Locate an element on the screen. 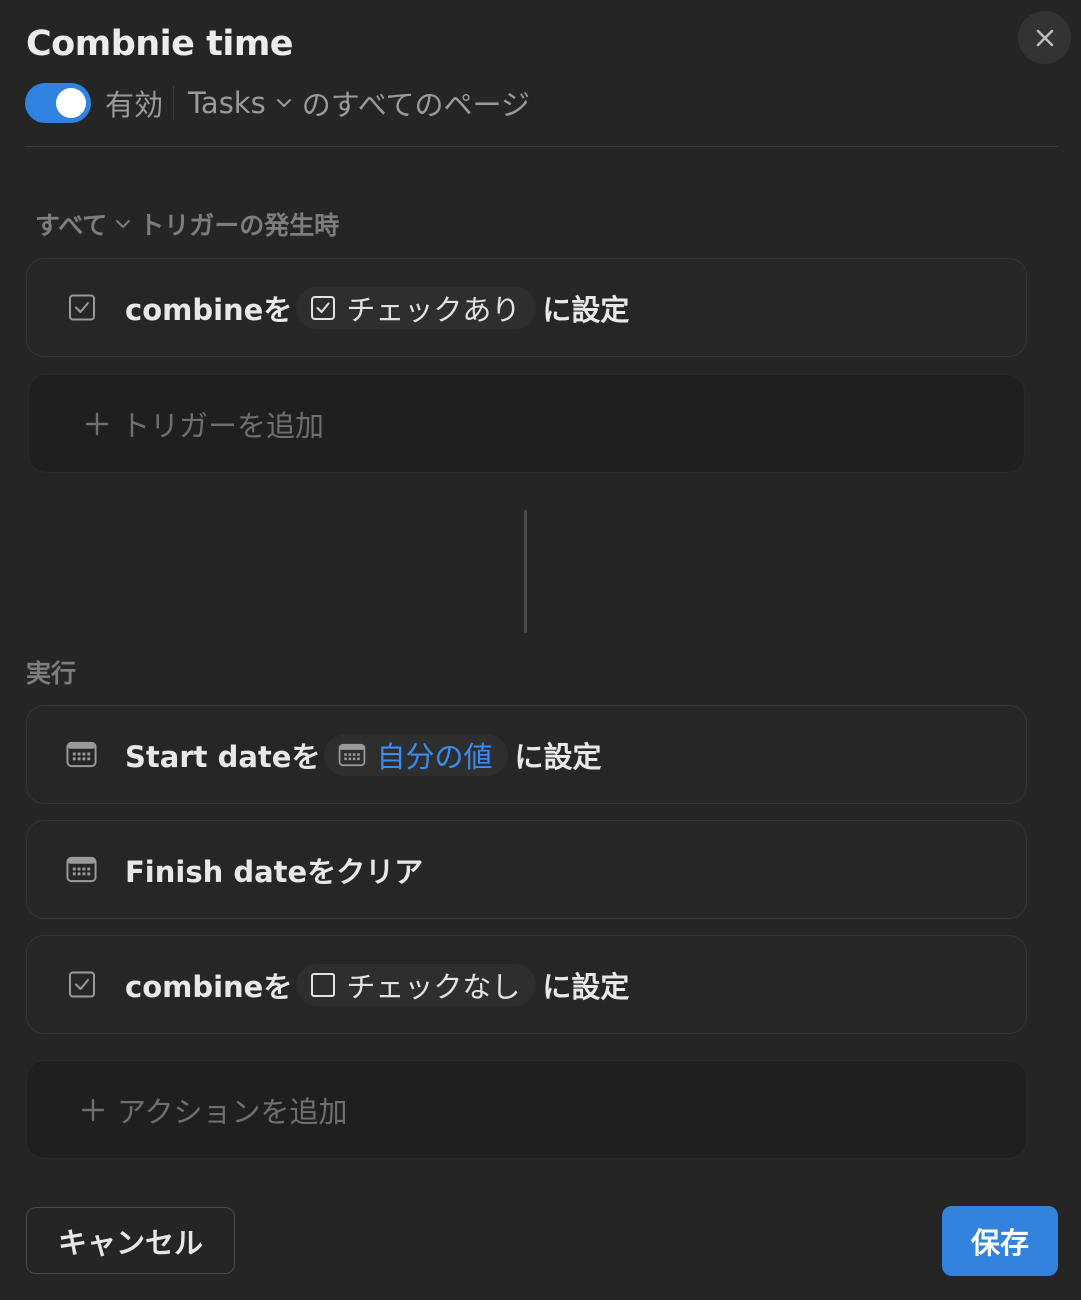 The image size is (1081, 1300). action-property: combineを is located at coordinates (209, 986).